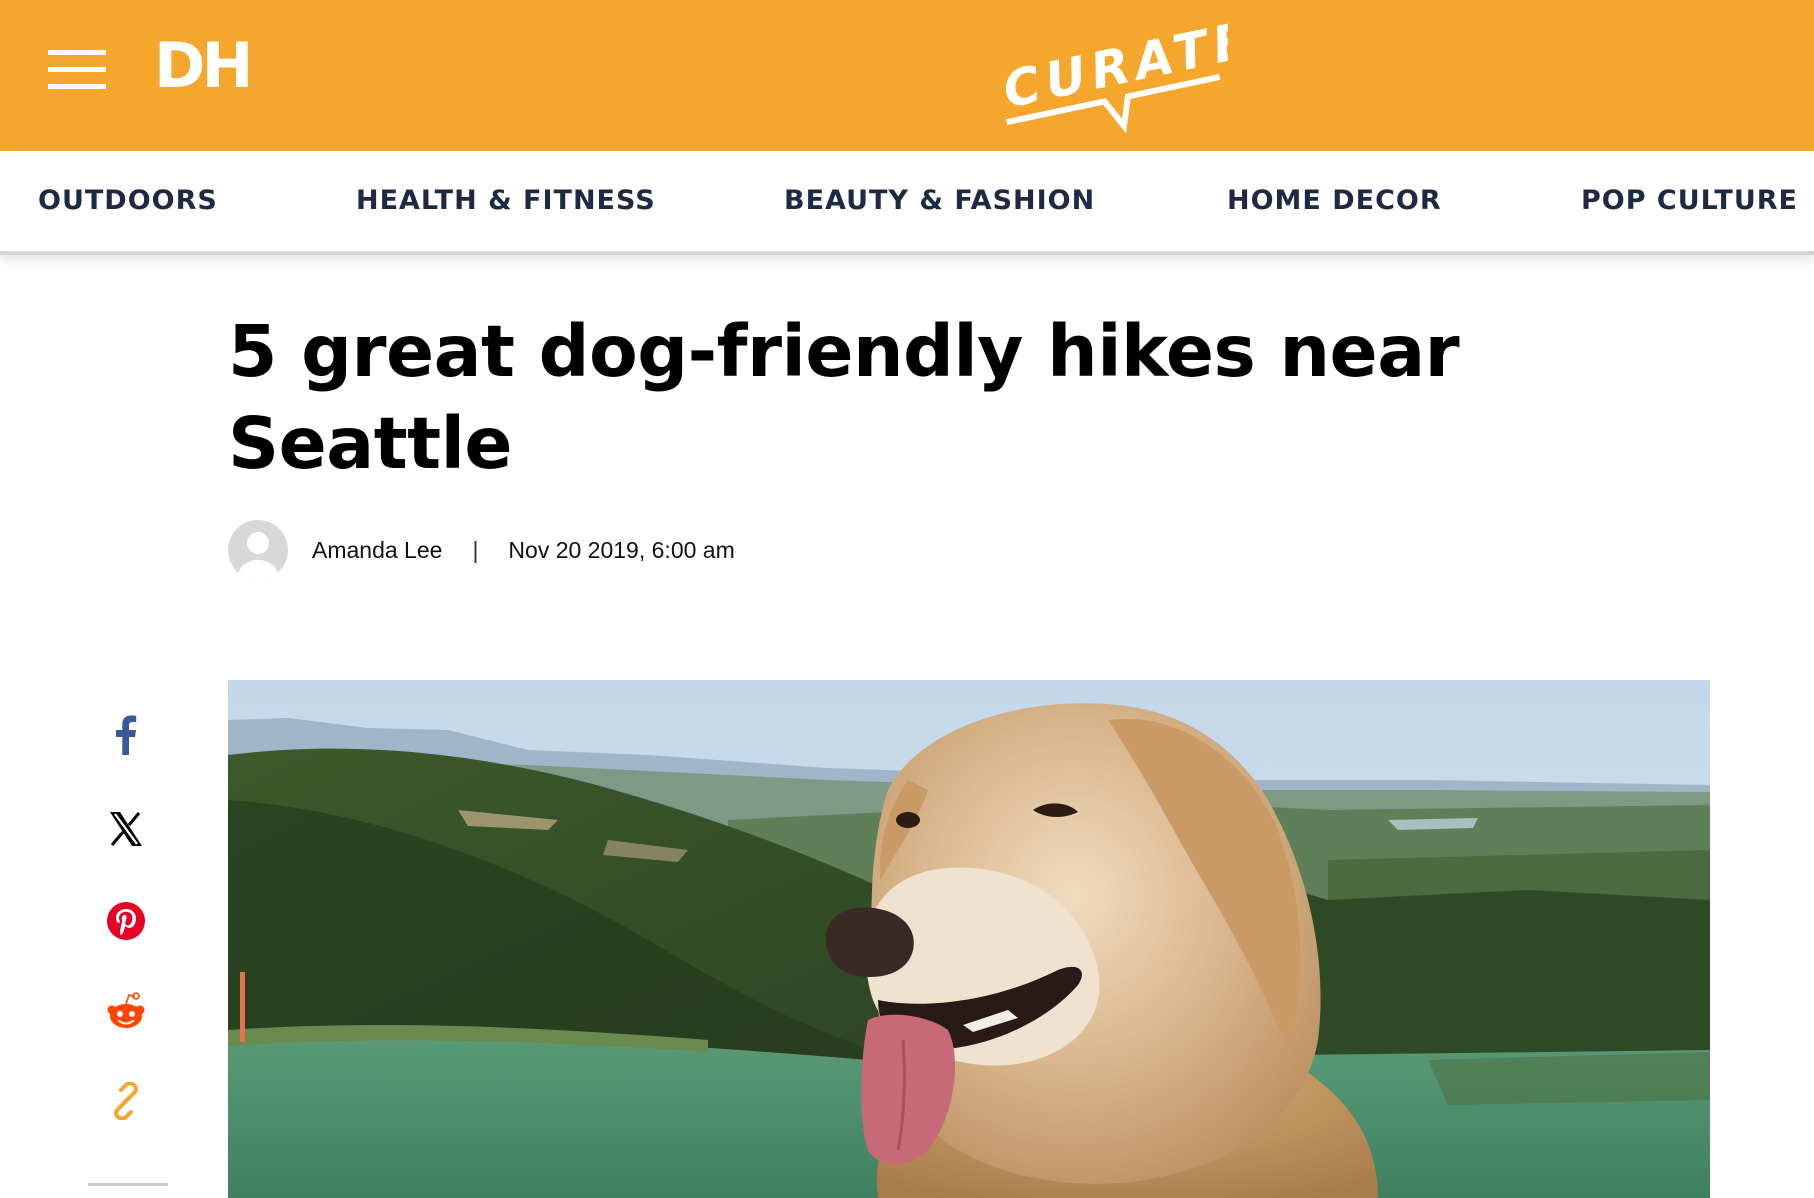 The width and height of the screenshot is (1814, 1198). I want to click on curated-logo: CURATED, so click(1108, 70).